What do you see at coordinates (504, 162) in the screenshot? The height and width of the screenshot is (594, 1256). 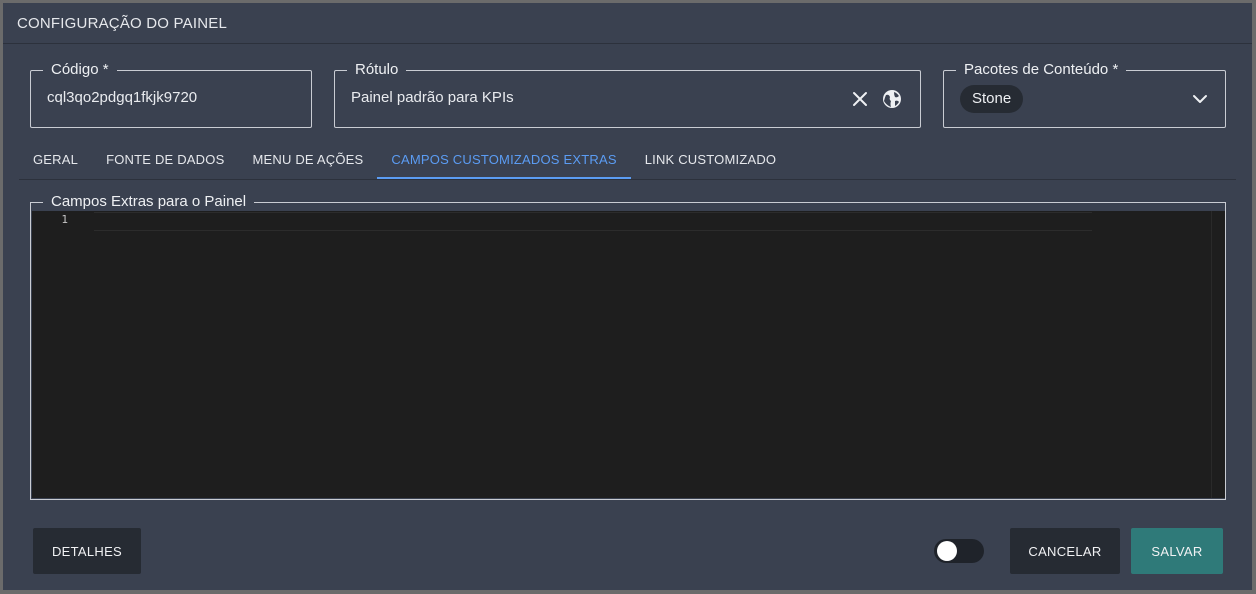 I see `tab-campos-customizados-extras: CAMPOS CUSTOMIZADOS EXTRAS` at bounding box center [504, 162].